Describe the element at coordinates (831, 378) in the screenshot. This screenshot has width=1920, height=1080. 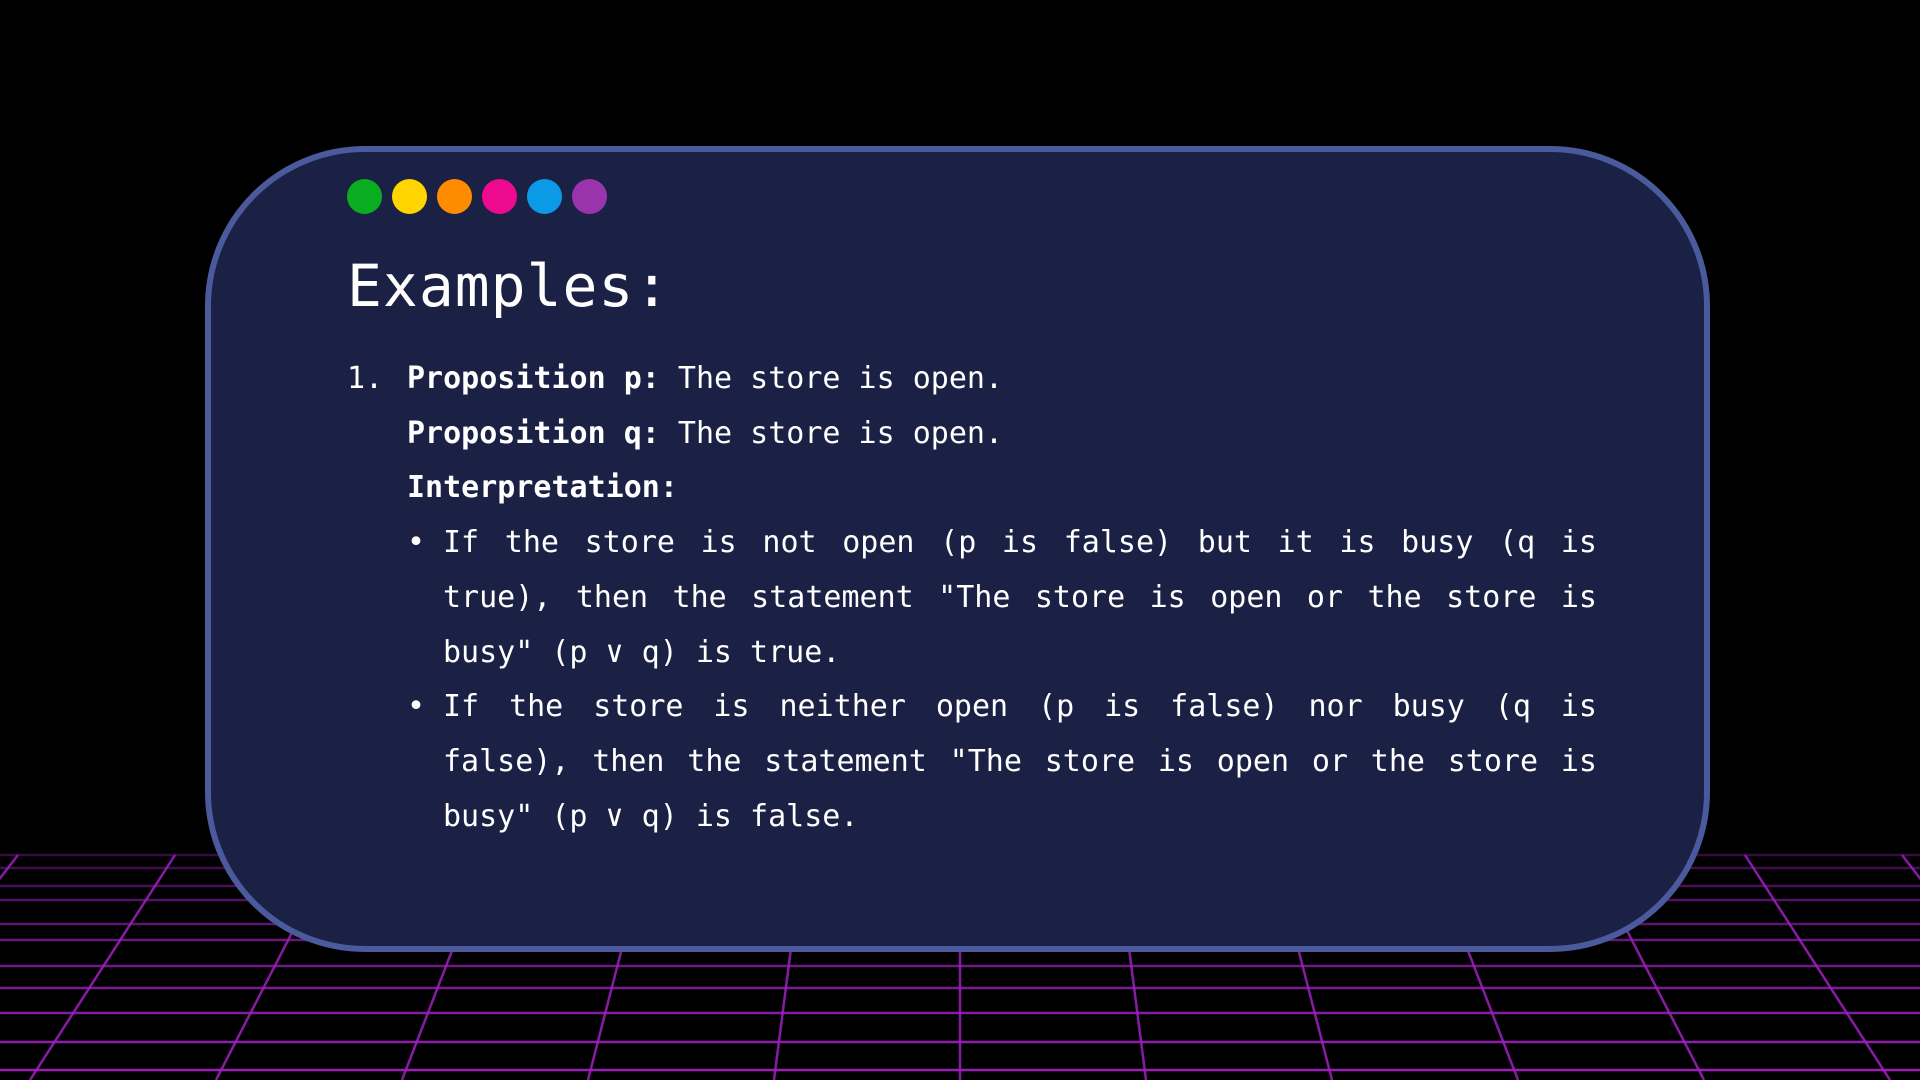
I see `proposition-p-text: The store is open.` at that location.